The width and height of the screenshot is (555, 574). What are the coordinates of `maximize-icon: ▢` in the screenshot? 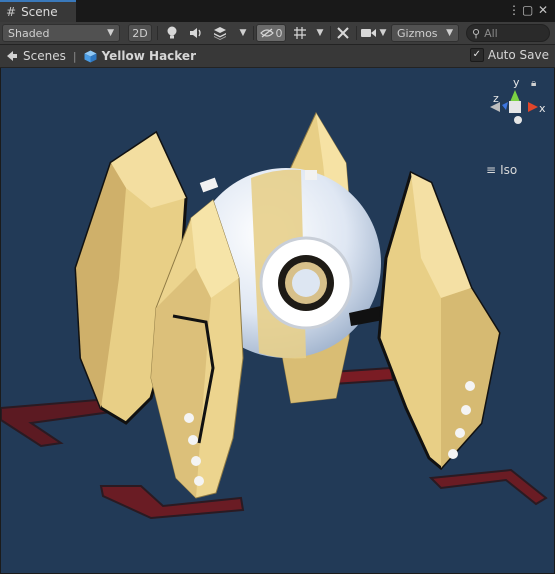 It's located at (527, 10).